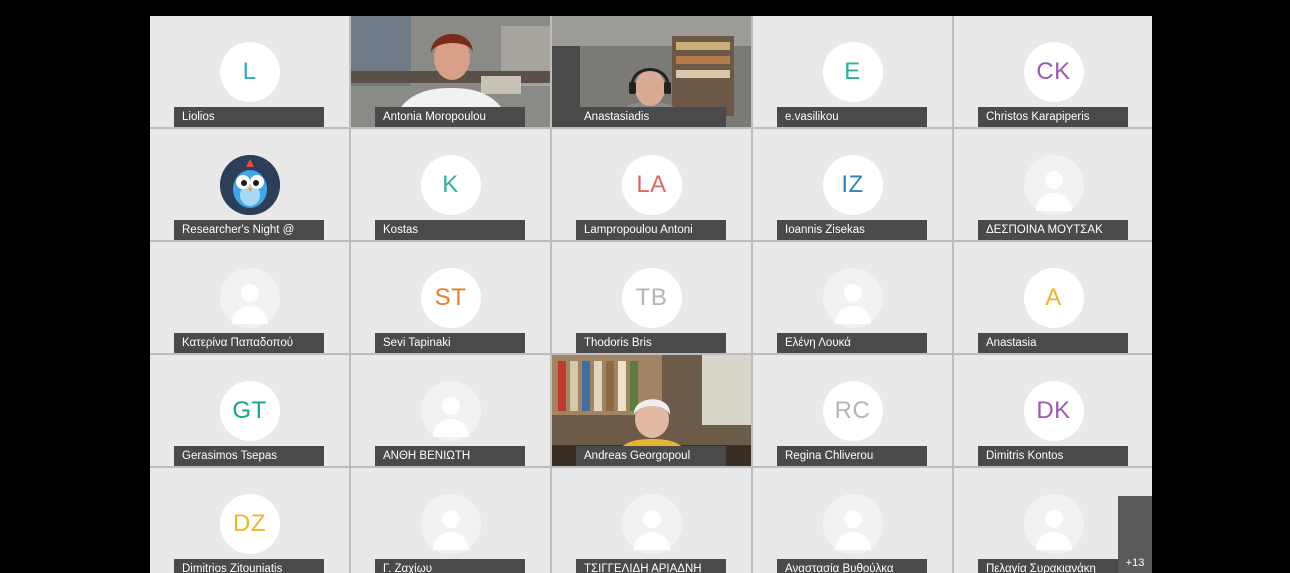 The height and width of the screenshot is (573, 1290). I want to click on participant-name: Κατερίνα Παπαδοπού, so click(249, 343).